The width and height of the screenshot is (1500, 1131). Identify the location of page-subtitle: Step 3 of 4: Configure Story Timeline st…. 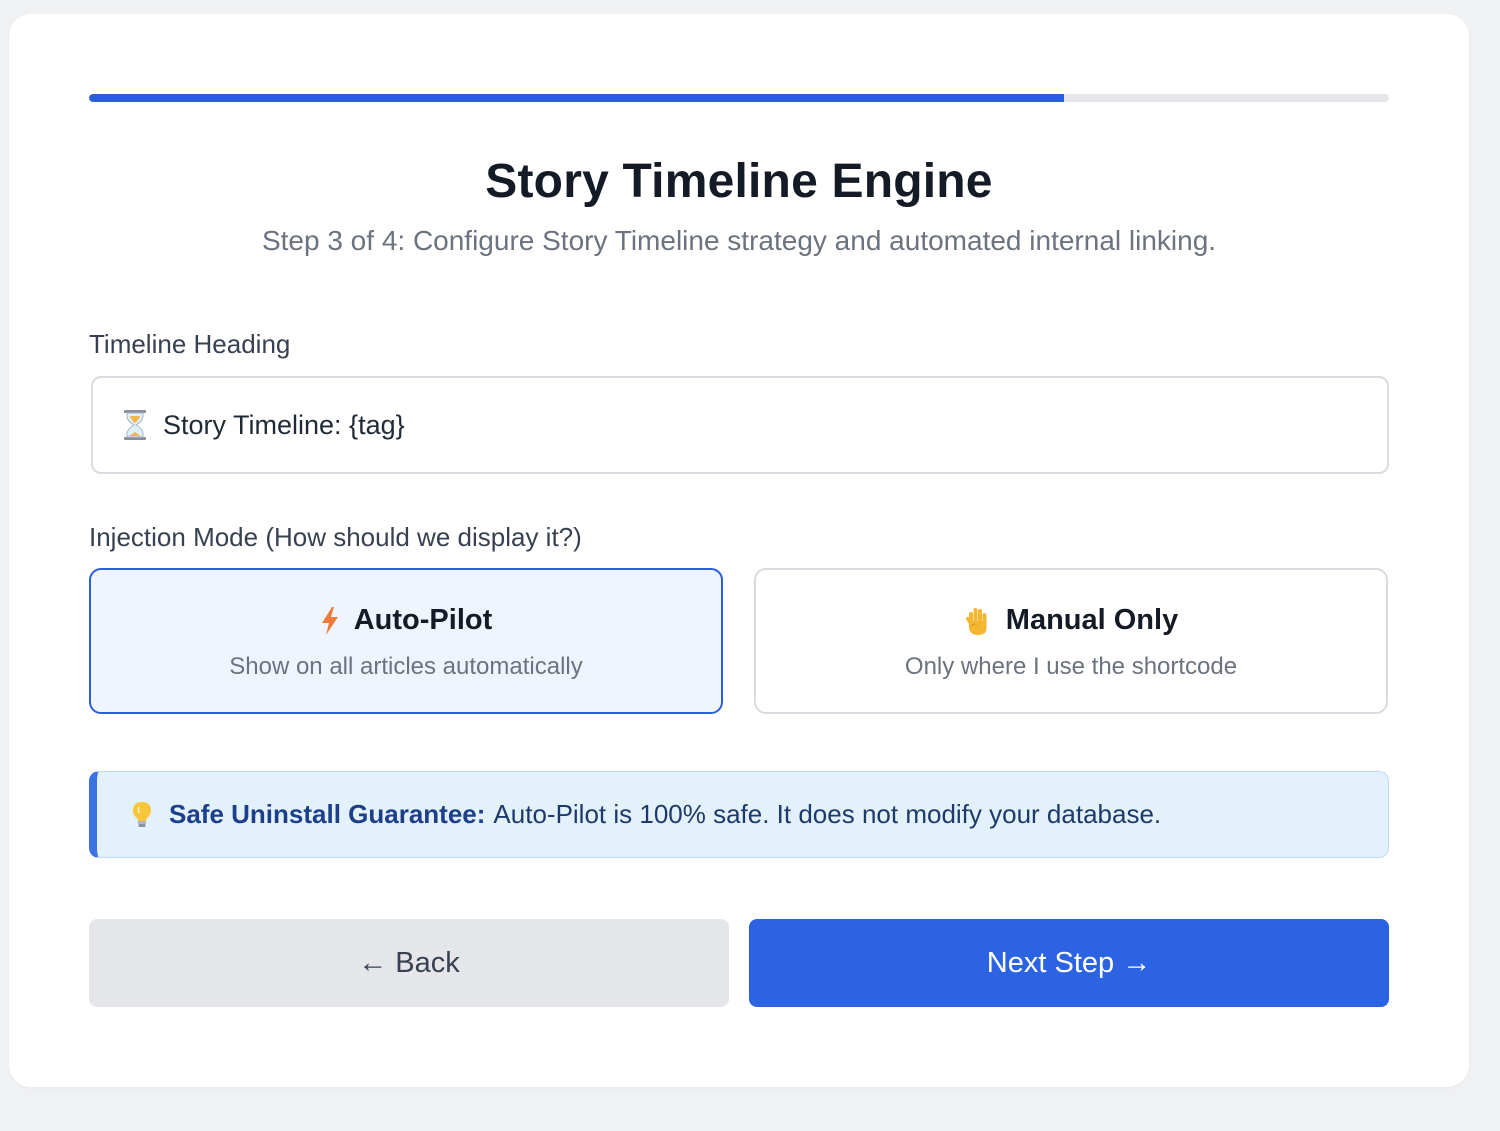
(739, 240).